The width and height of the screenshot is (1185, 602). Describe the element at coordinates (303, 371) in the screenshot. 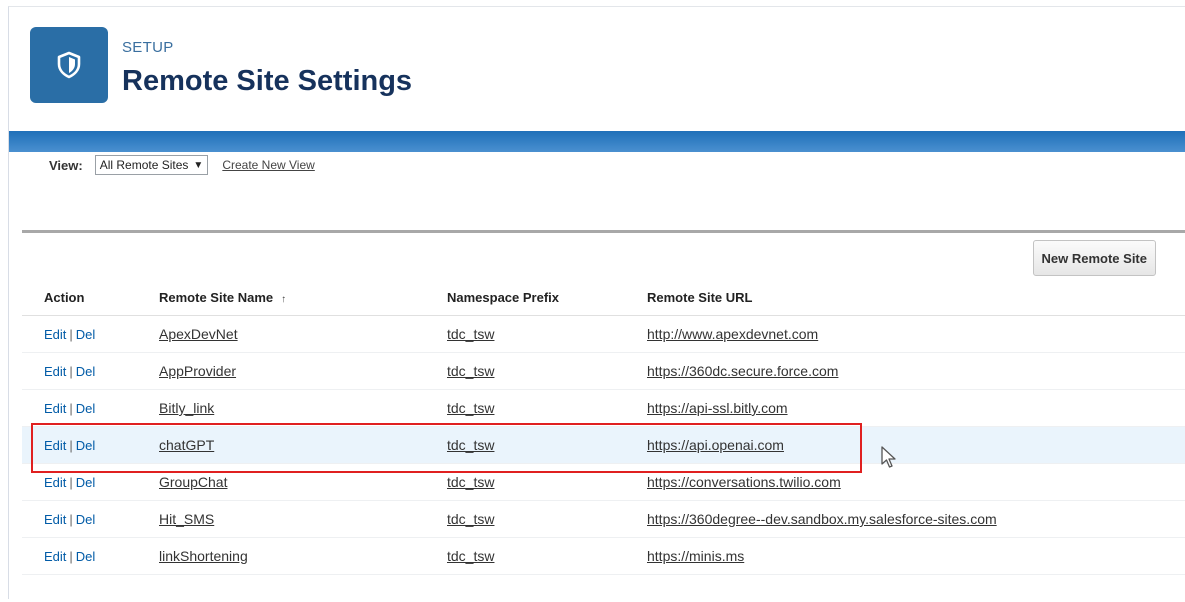

I see `remote-site-name-cell: AppProvider` at that location.